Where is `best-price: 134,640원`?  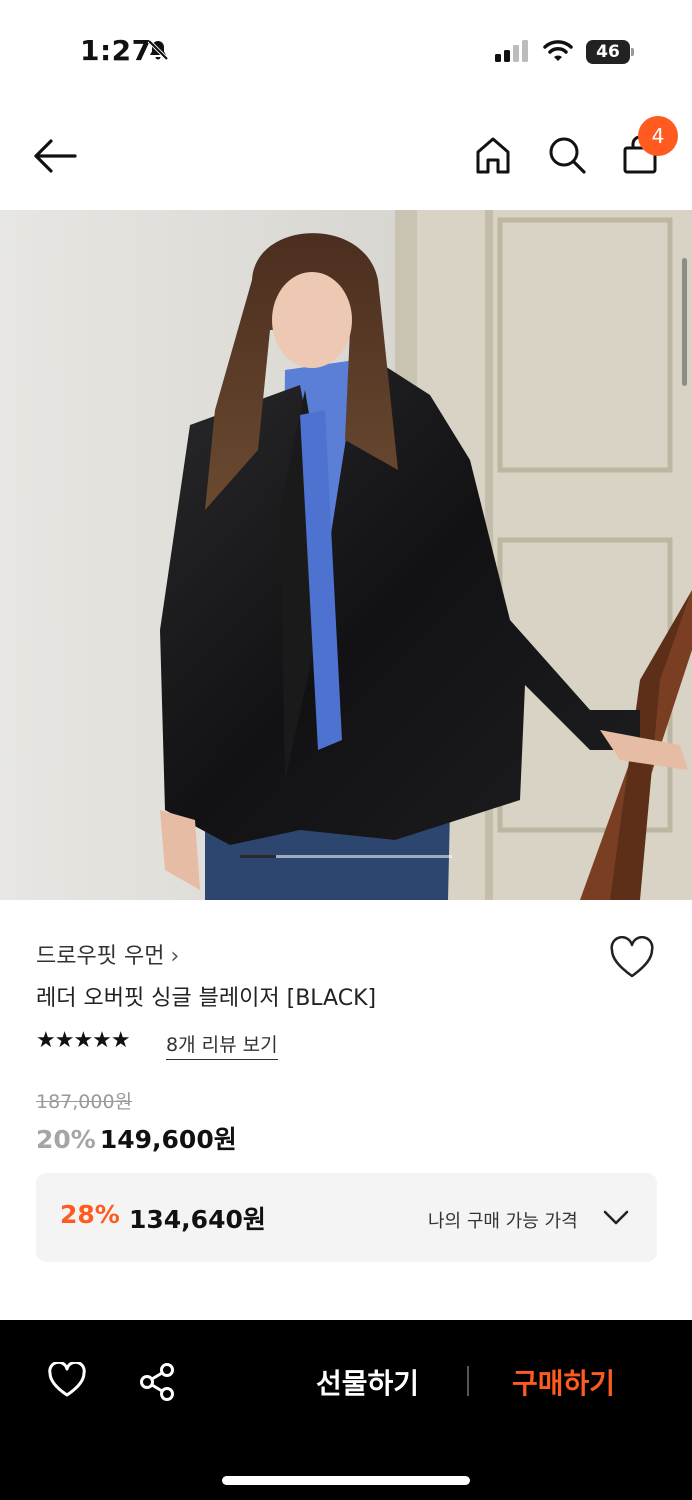 best-price: 134,640원 is located at coordinates (197, 1219).